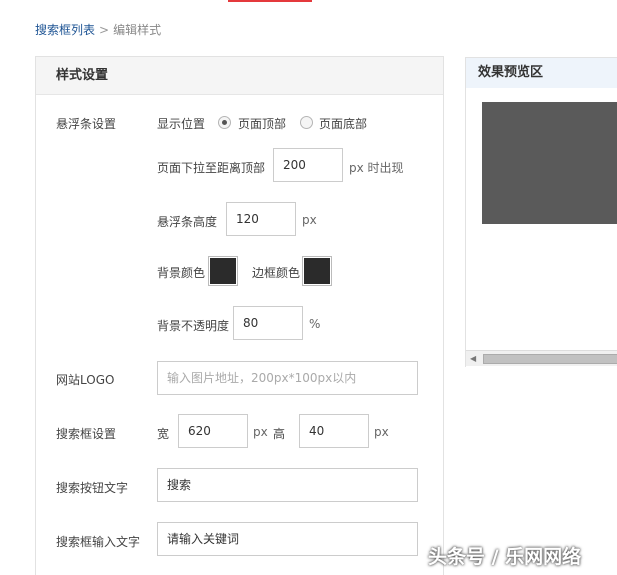  What do you see at coordinates (381, 432) in the screenshot?
I see `search-box-height-unit: px` at bounding box center [381, 432].